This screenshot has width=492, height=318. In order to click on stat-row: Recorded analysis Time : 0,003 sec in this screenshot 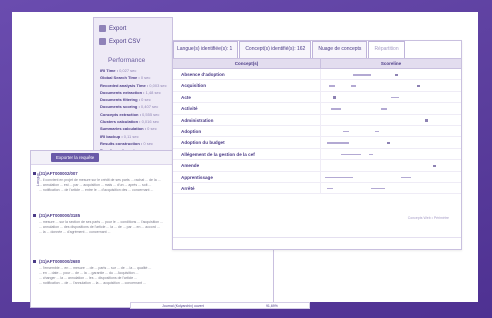, I will do `click(133, 85)`.